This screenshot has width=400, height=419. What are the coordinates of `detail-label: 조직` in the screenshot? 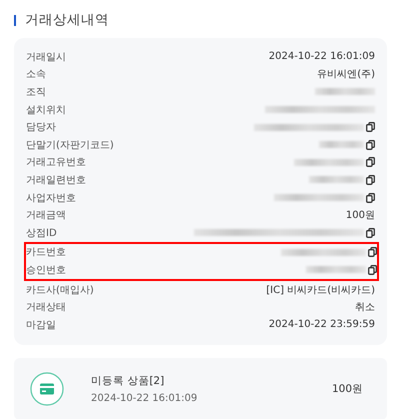 It's located at (36, 92).